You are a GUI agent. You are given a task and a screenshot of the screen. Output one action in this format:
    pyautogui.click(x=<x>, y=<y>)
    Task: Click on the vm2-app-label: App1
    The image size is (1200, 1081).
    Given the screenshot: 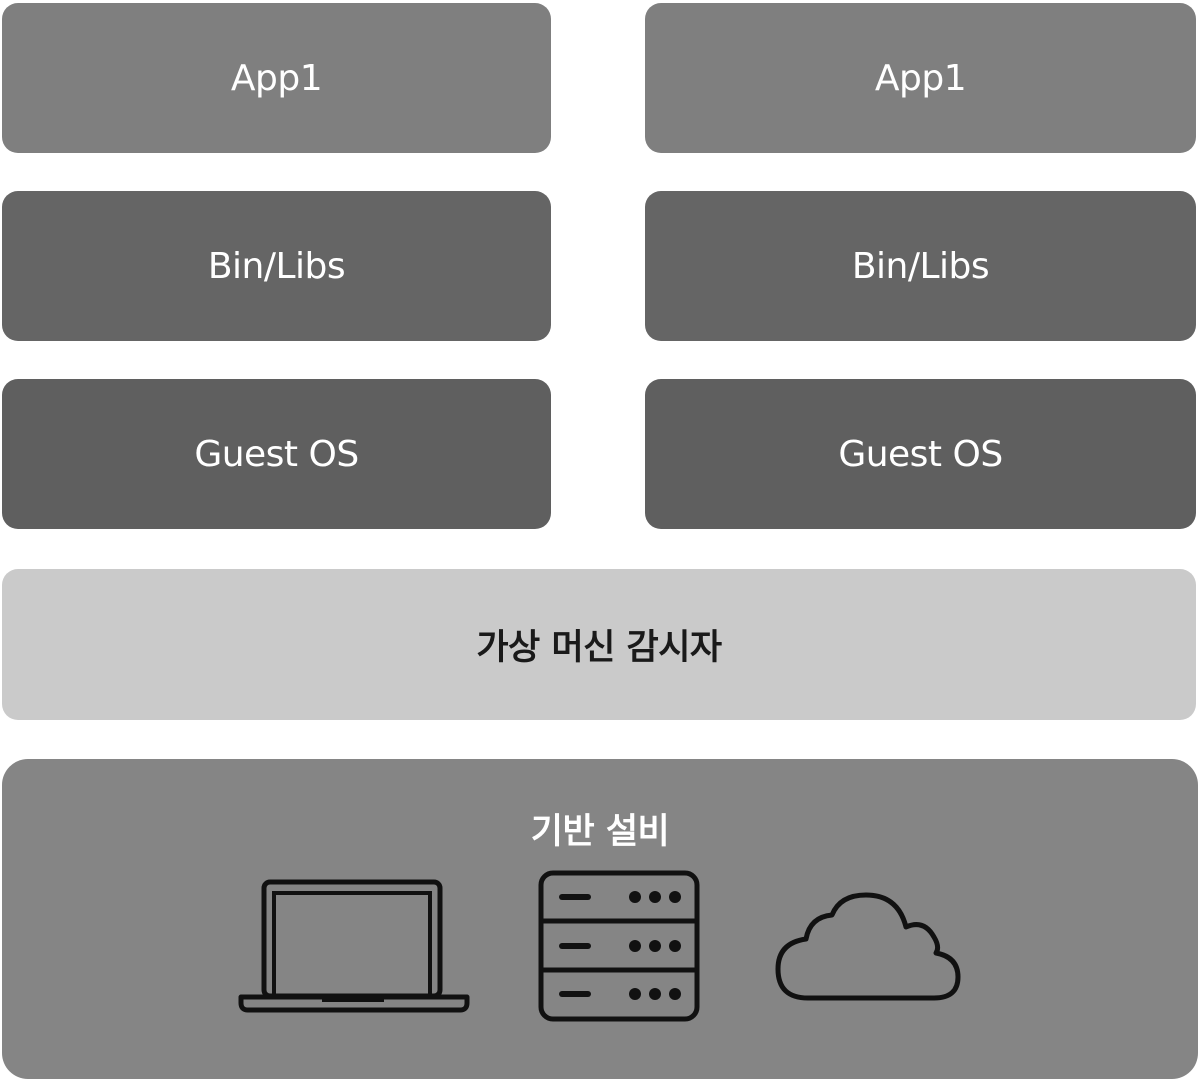 What is the action you would take?
    pyautogui.click(x=920, y=78)
    